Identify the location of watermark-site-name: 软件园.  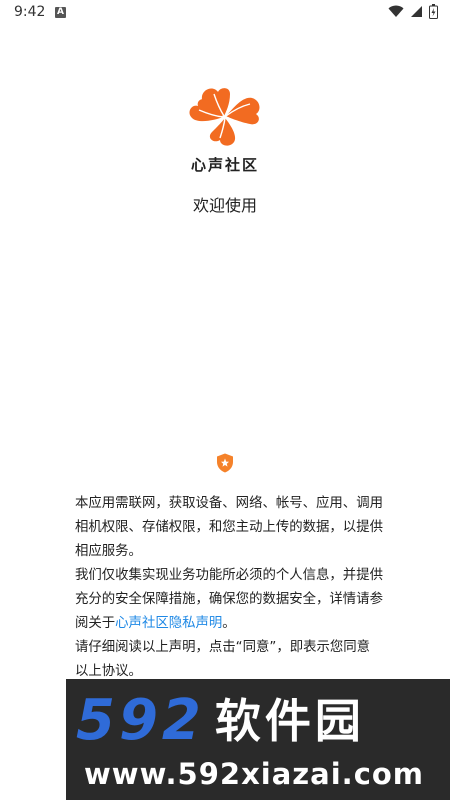
(289, 721).